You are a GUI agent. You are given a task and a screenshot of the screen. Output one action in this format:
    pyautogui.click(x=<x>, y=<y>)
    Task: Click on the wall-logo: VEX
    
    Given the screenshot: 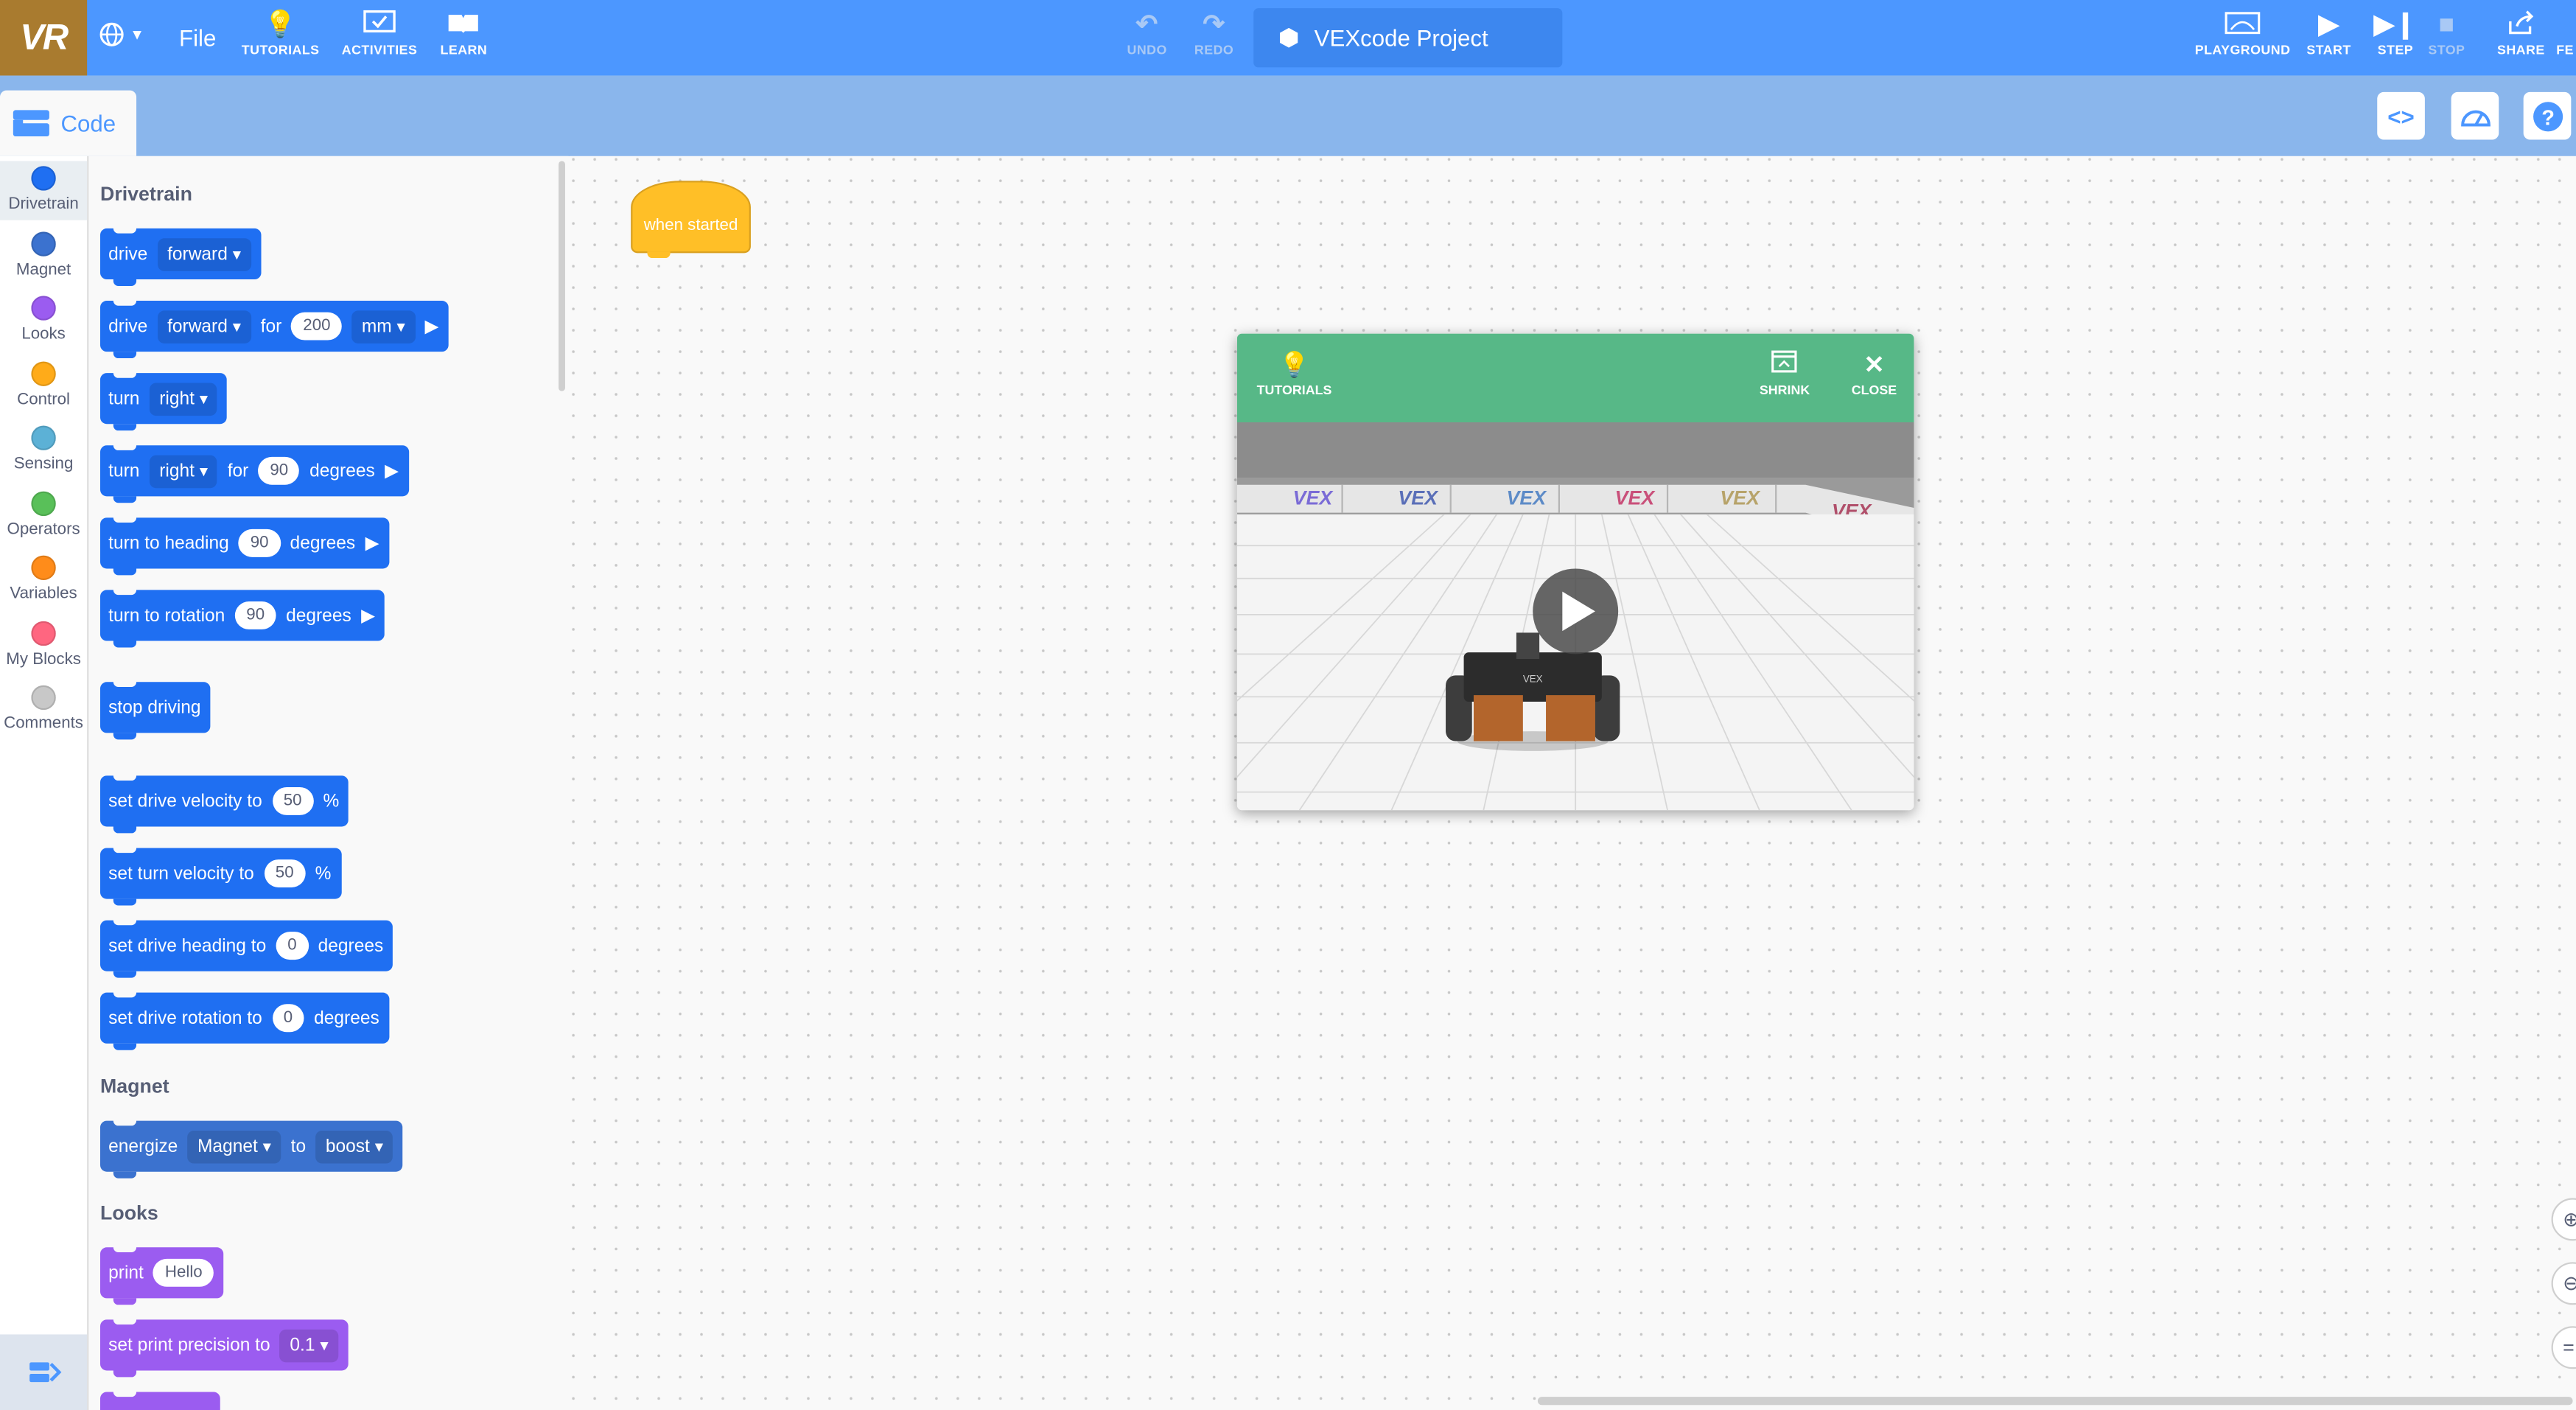 What is the action you would take?
    pyautogui.click(x=1313, y=497)
    